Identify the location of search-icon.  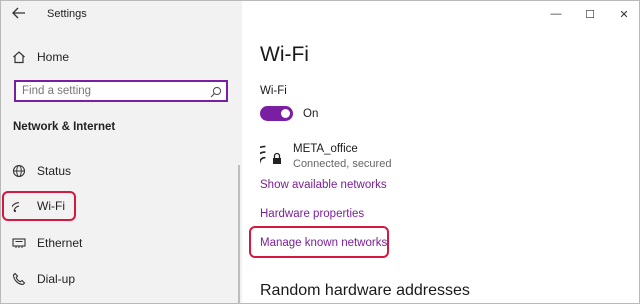
(216, 91).